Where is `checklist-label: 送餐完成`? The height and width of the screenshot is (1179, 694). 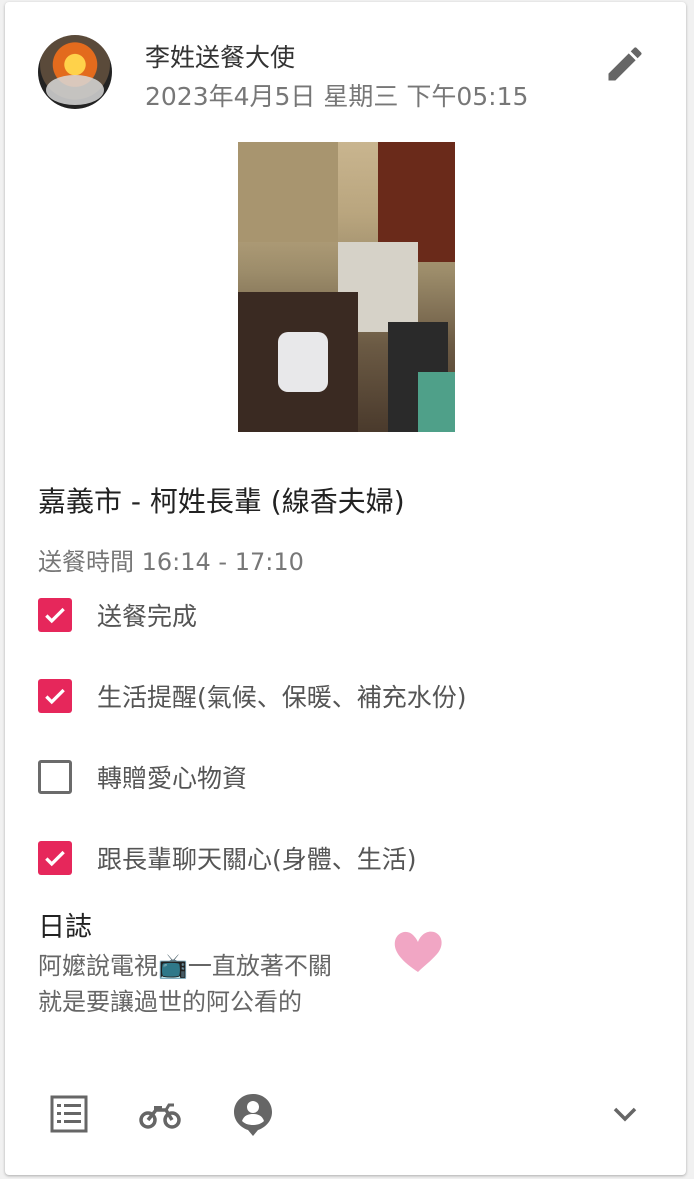
checklist-label: 送餐完成 is located at coordinates (147, 616).